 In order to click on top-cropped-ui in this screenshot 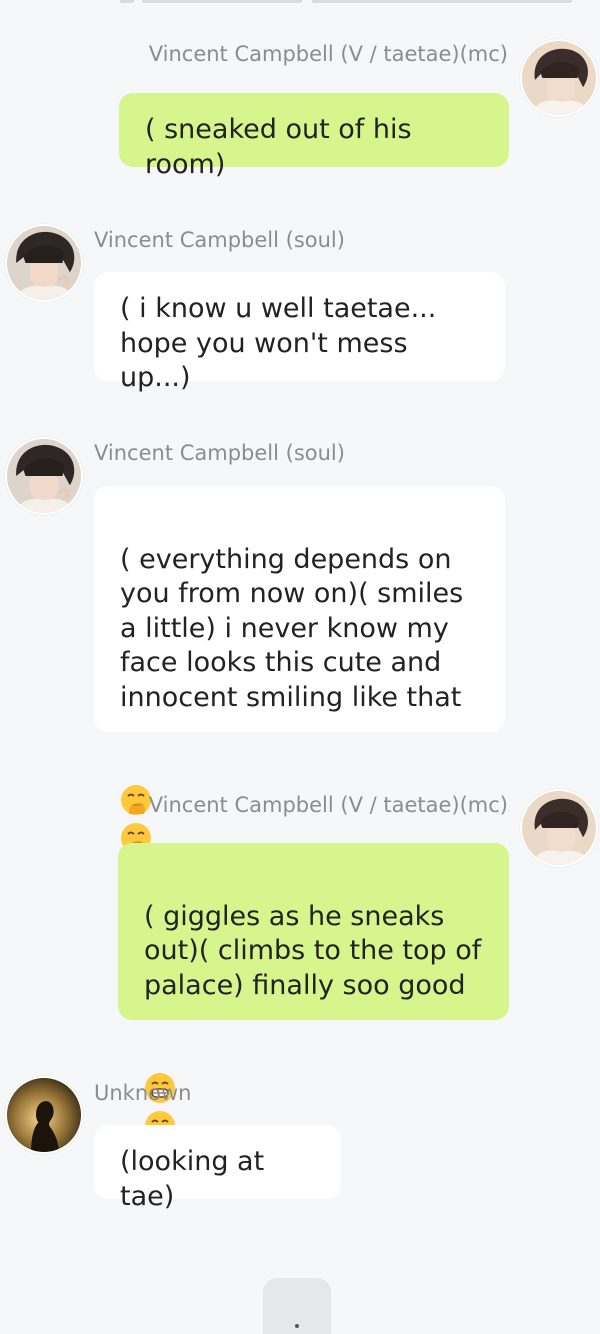, I will do `click(300, 3)`.